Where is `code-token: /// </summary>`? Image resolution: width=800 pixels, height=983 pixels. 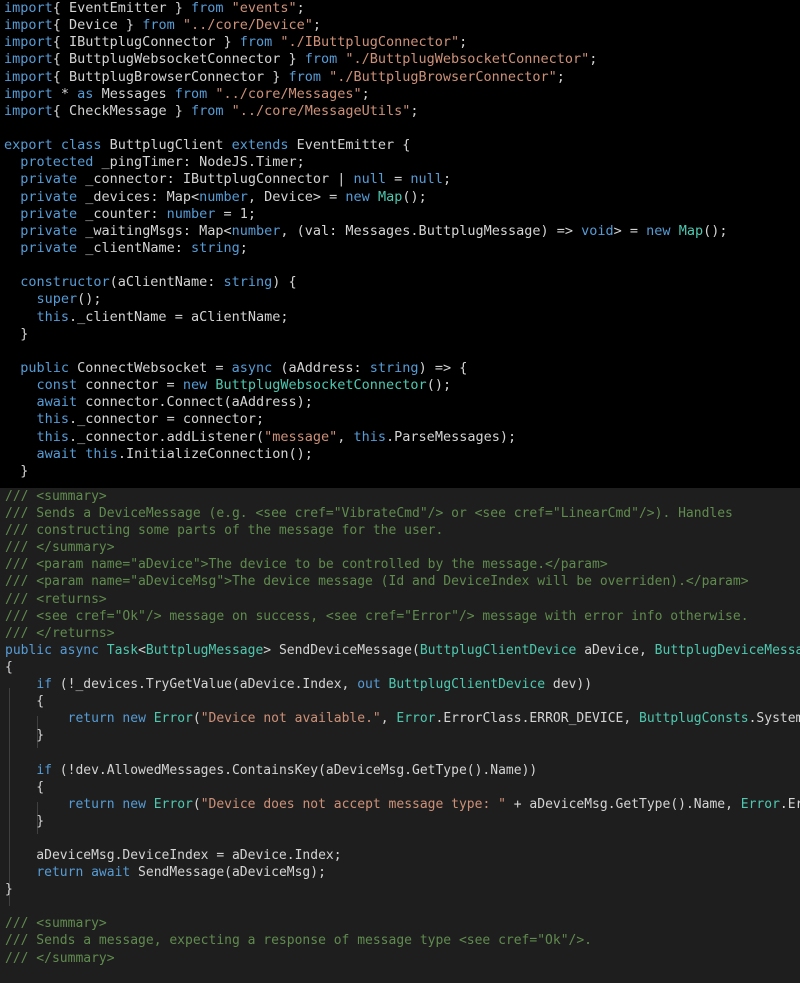 code-token: /// </summary> is located at coordinates (60, 548).